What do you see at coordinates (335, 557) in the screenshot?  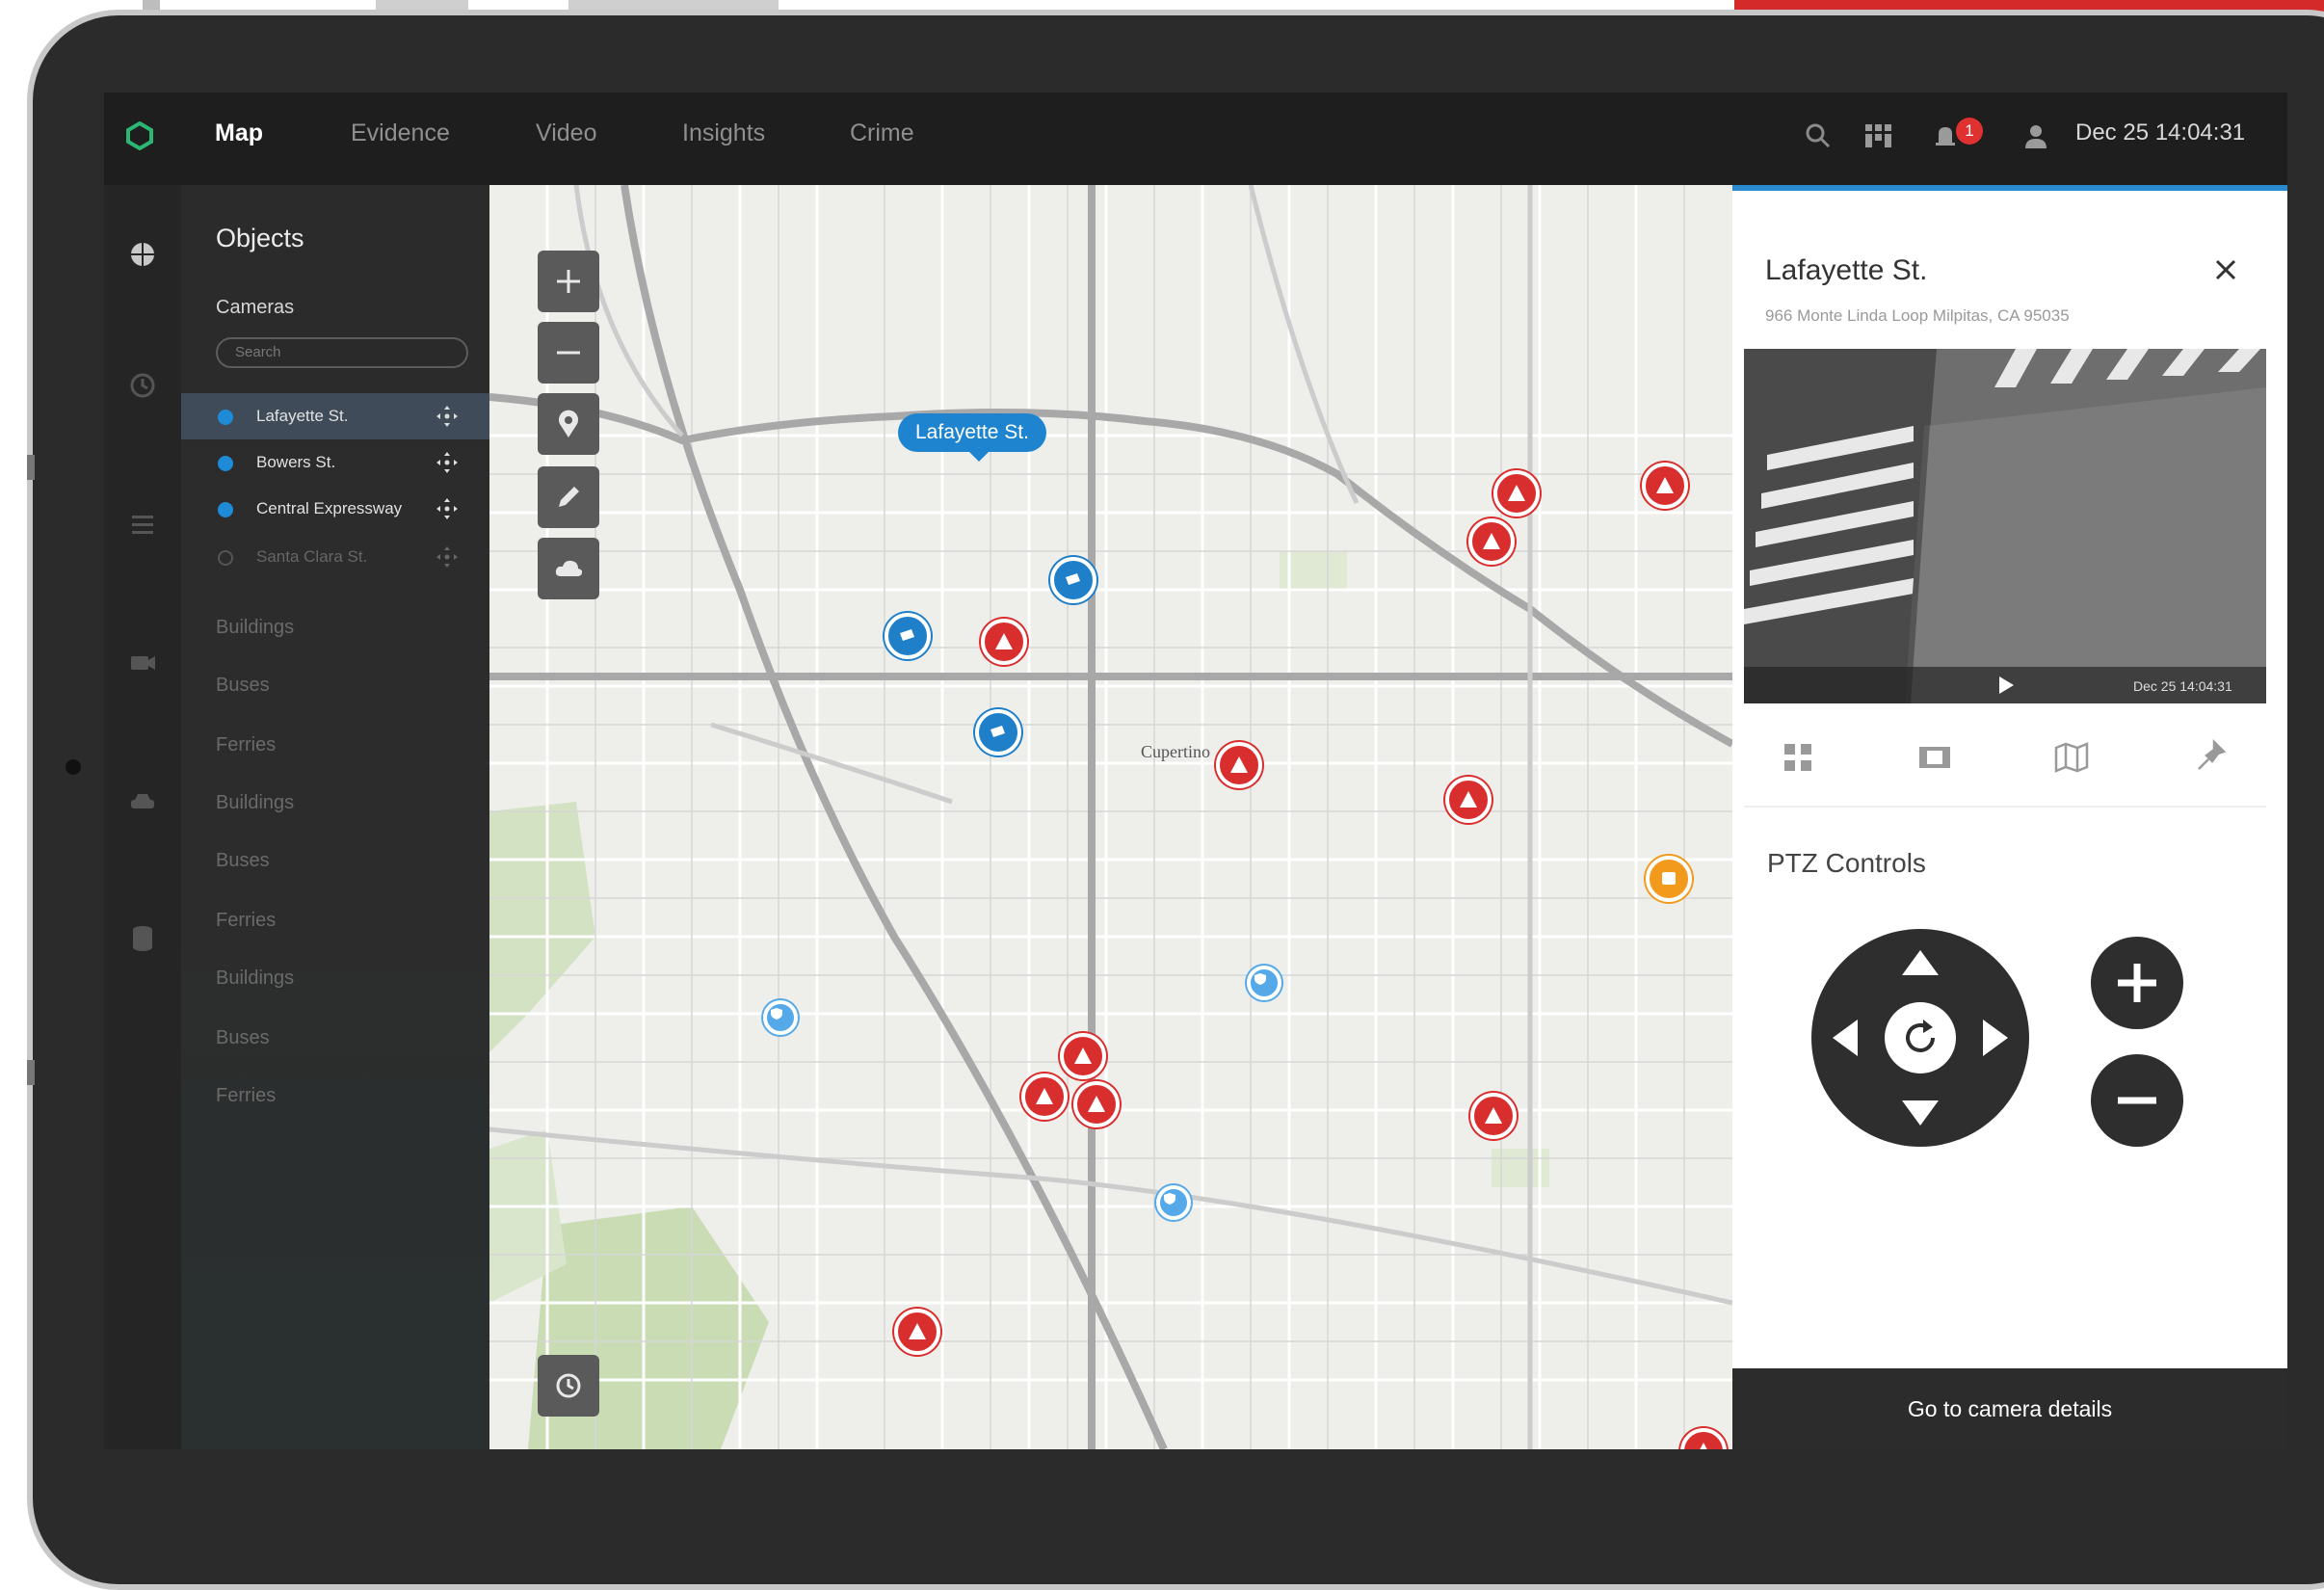 I see `camera-row-santa-clara: Santa Clara St.` at bounding box center [335, 557].